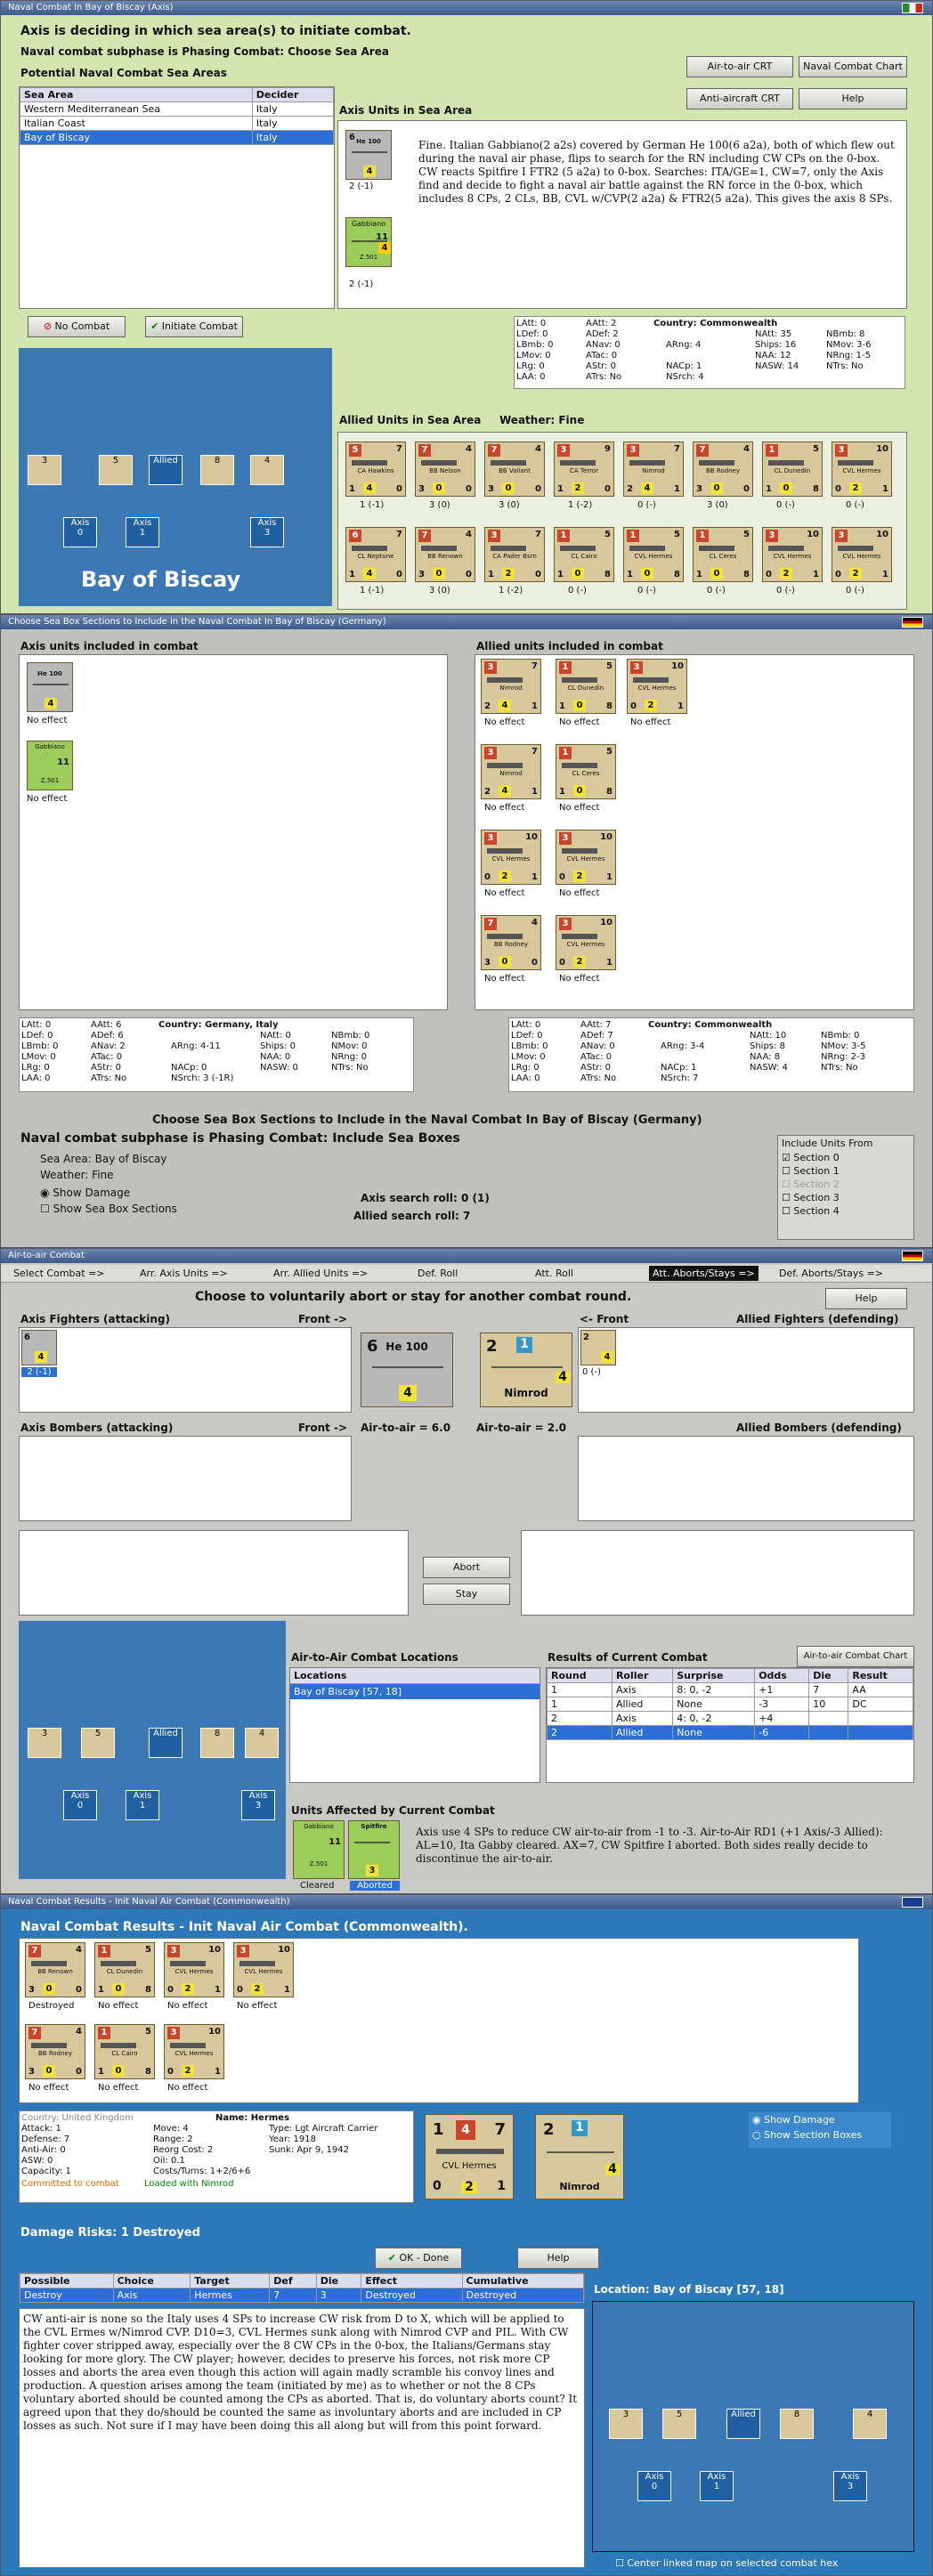 This screenshot has height=2576, width=933. Describe the element at coordinates (845, 1184) in the screenshot. I see `section-2-checkbox: ☐ Section 2` at that location.